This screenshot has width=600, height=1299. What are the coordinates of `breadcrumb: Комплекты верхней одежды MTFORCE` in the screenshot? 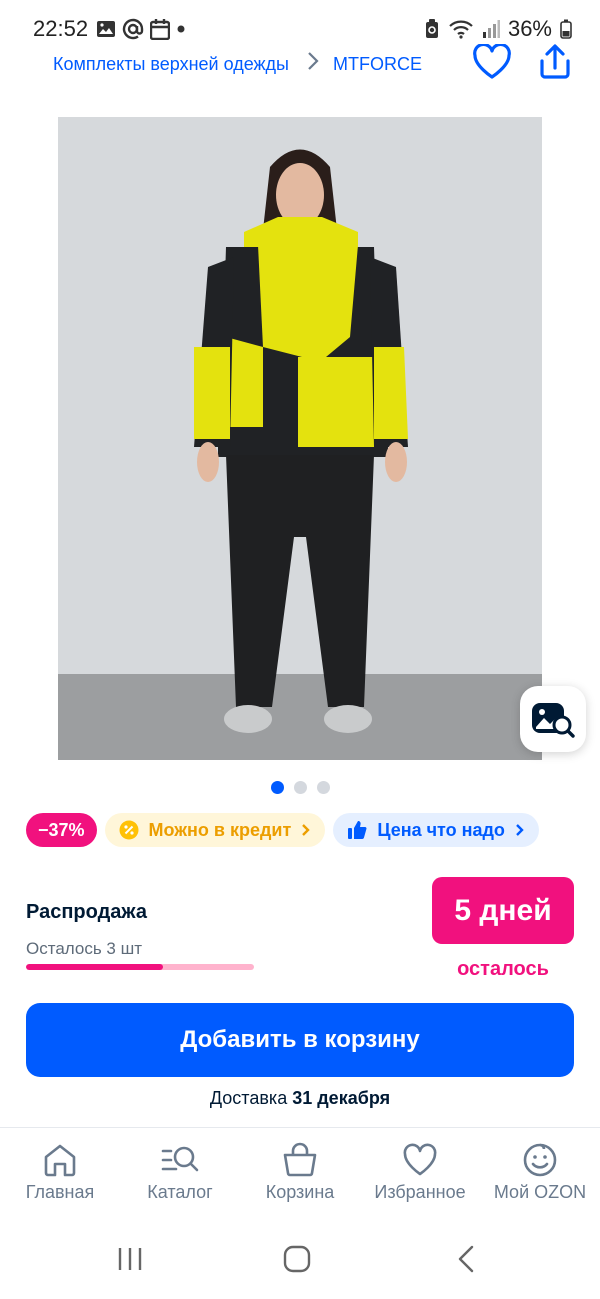 It's located at (237, 64).